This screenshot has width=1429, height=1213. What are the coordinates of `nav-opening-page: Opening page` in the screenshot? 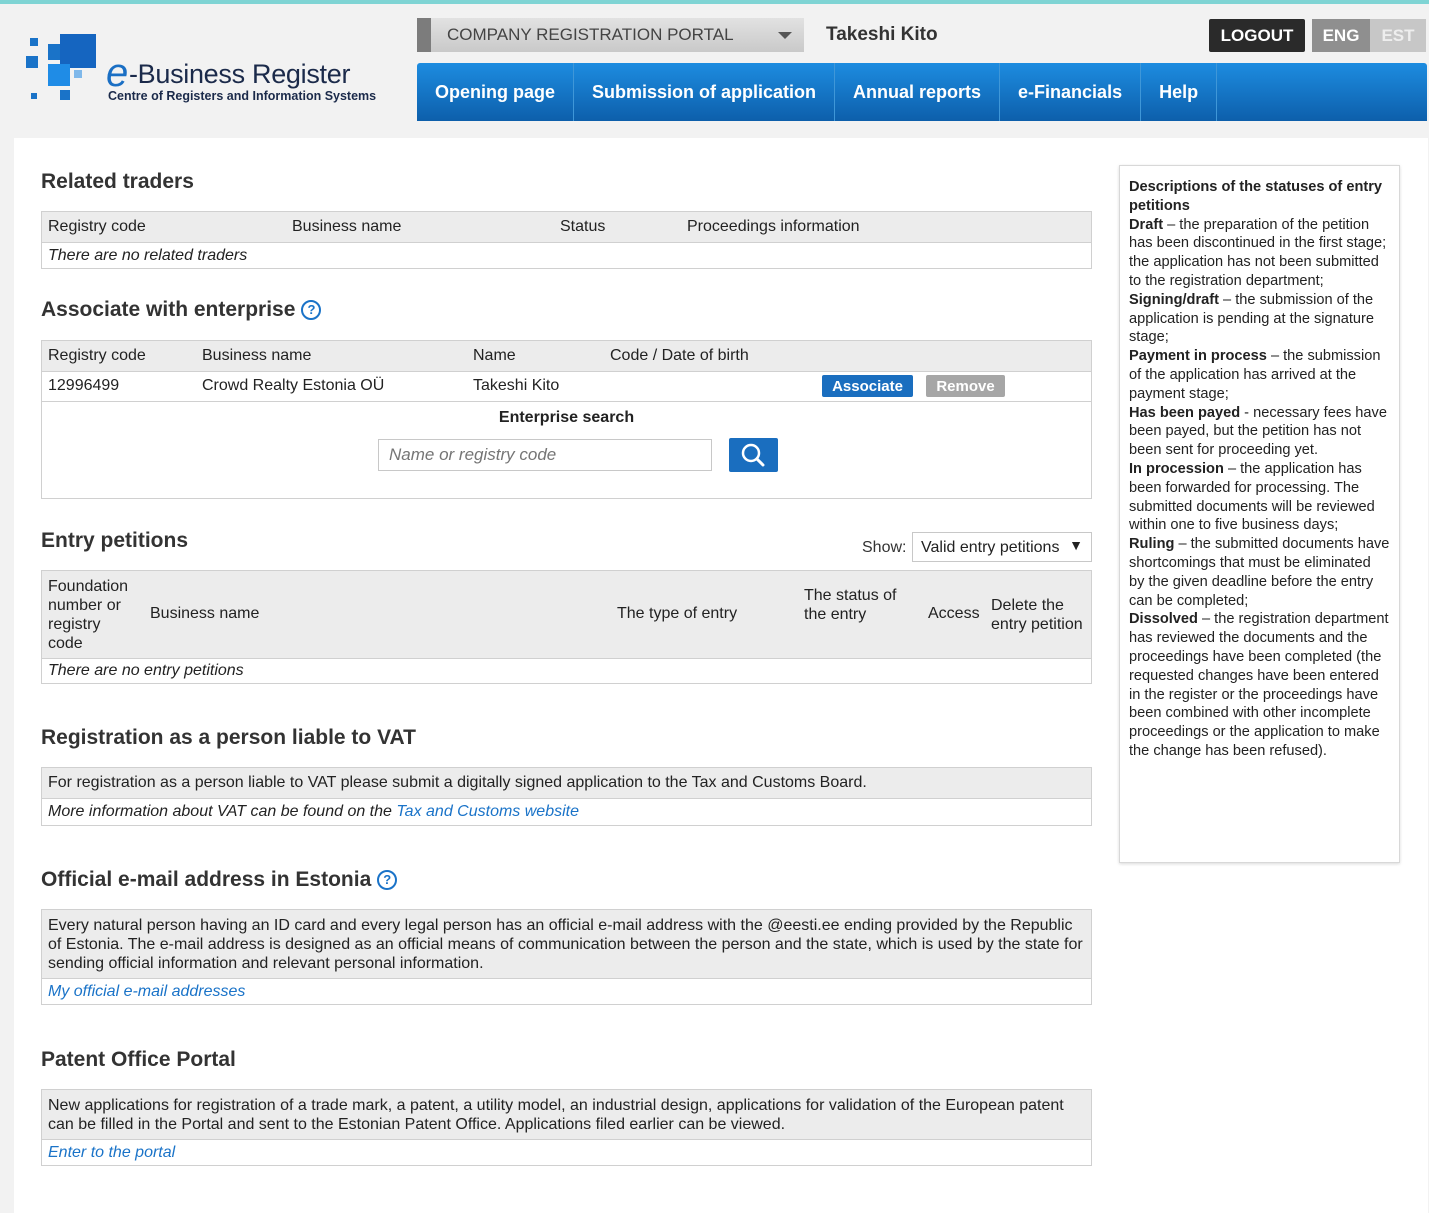 It's located at (496, 92).